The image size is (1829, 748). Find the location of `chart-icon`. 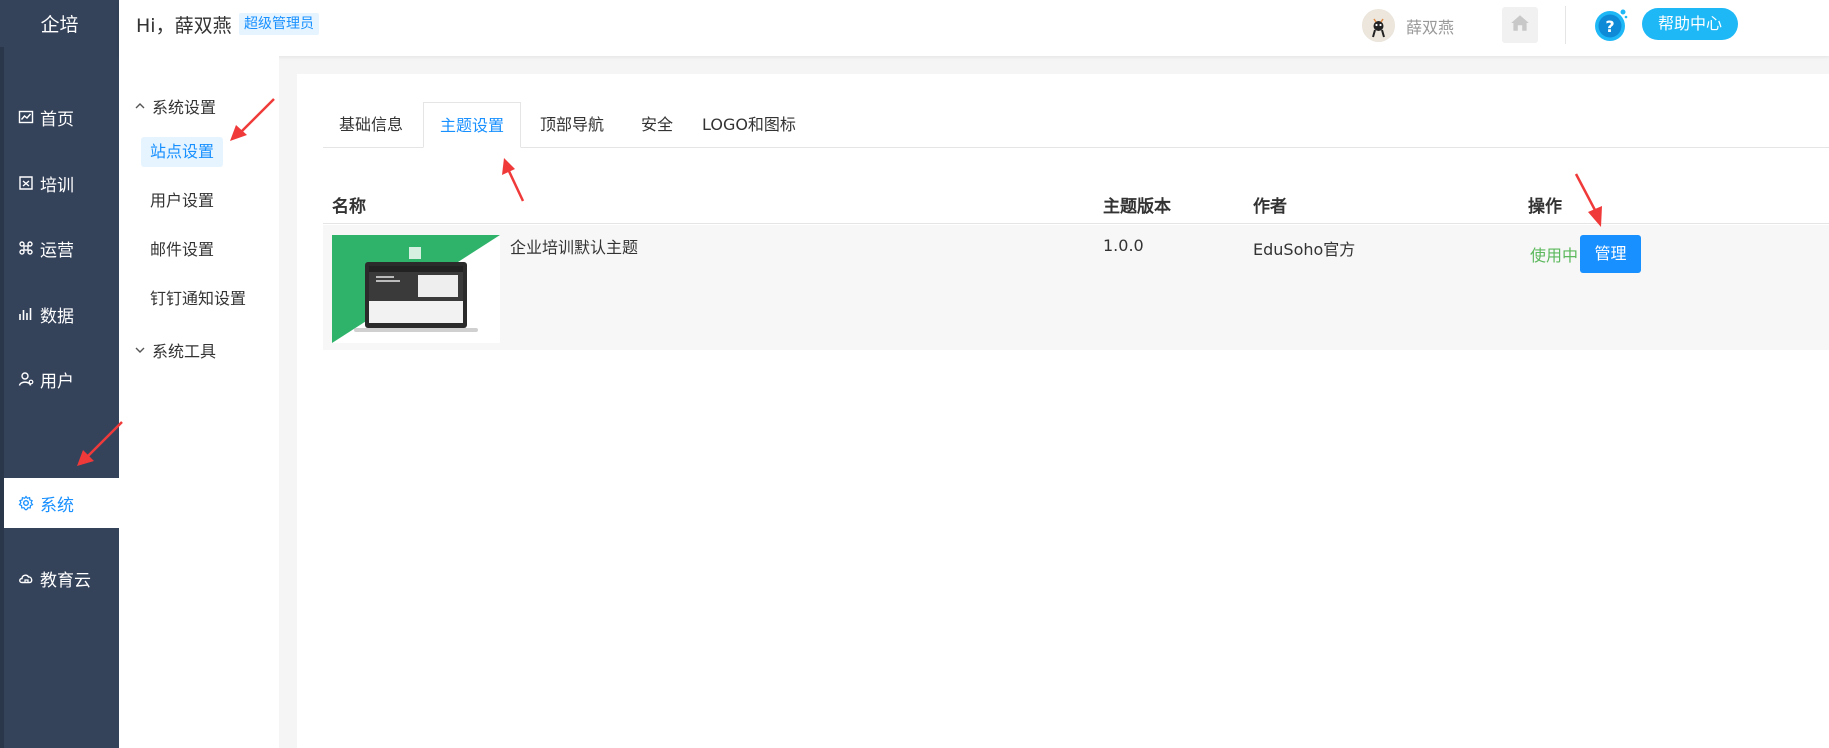

chart-icon is located at coordinates (26, 117).